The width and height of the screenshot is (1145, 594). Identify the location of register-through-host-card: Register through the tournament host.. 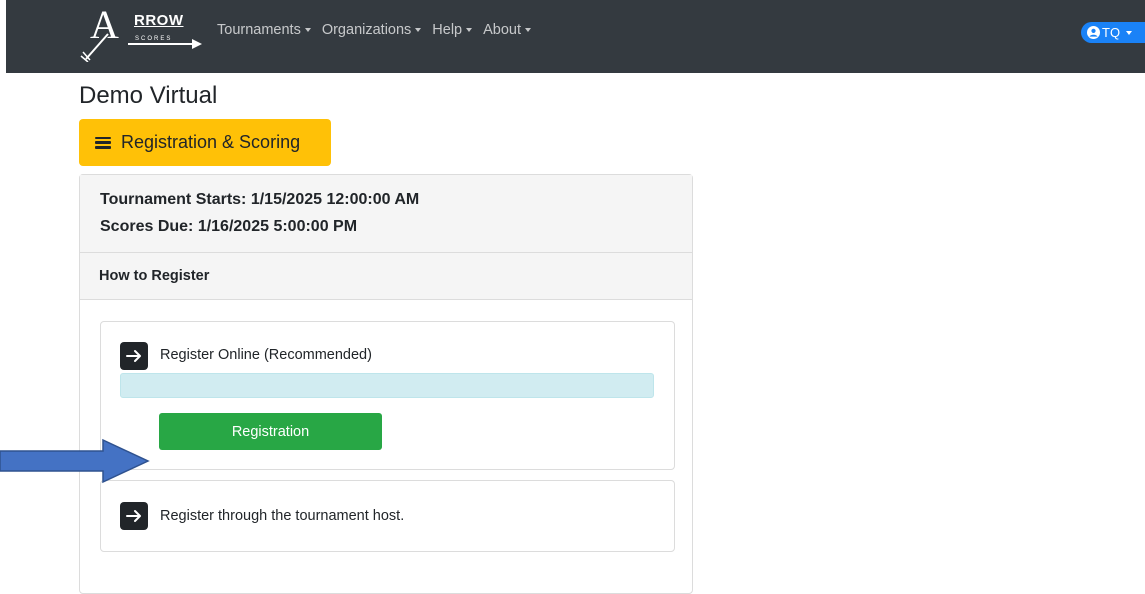
(387, 516).